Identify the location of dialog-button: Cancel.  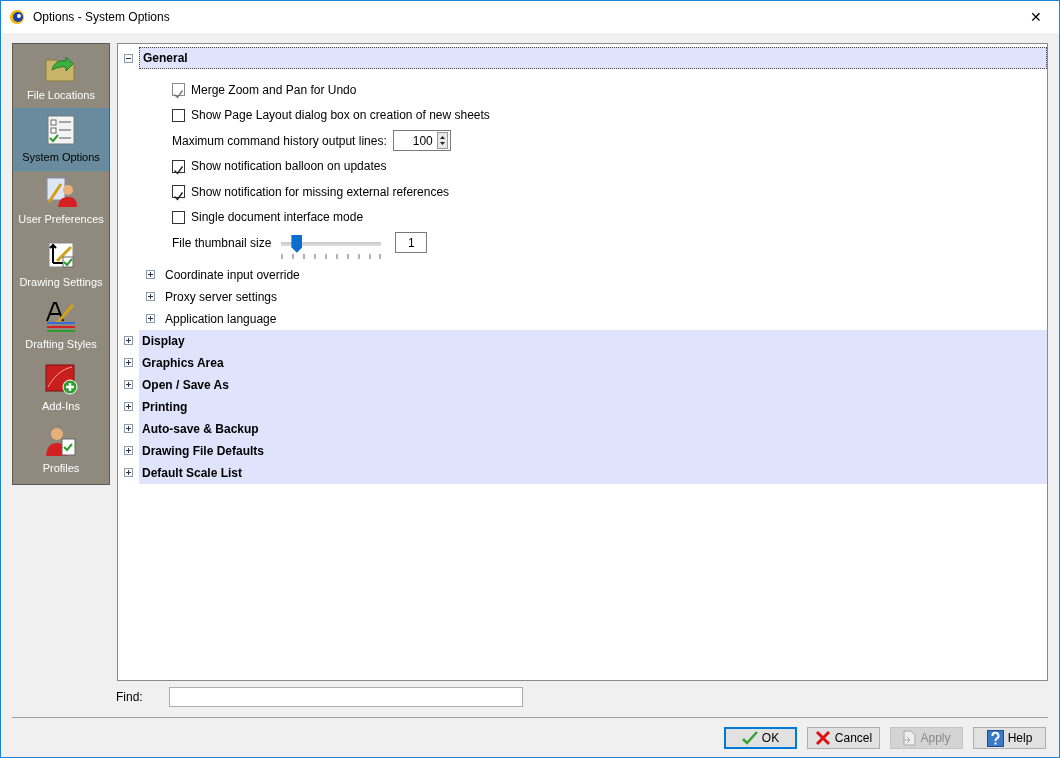
(843, 738).